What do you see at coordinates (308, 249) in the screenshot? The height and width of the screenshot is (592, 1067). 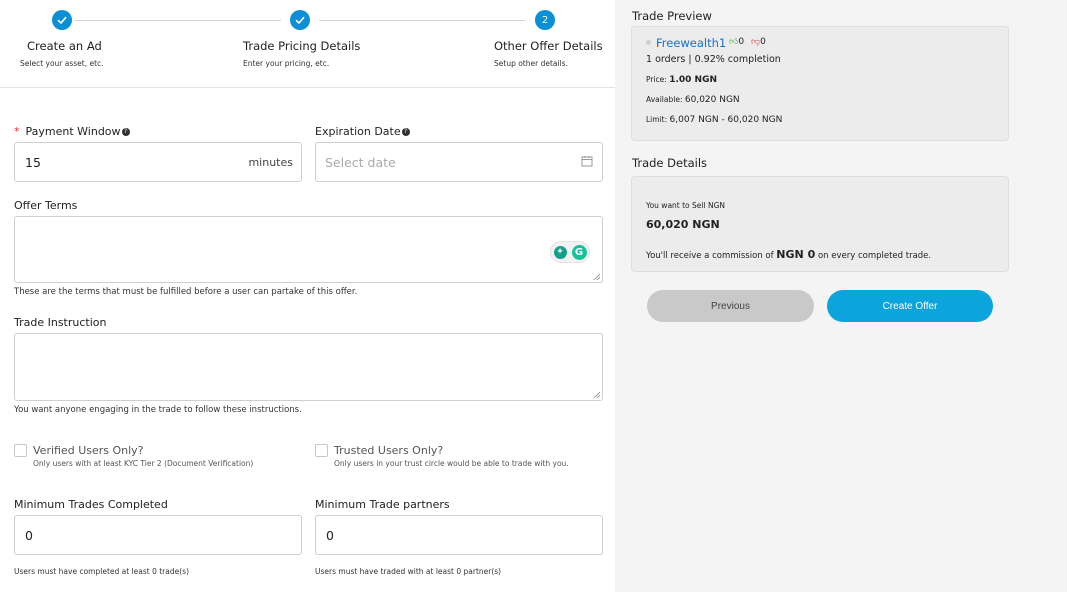 I see `offer-terms-textarea: ✦ G` at bounding box center [308, 249].